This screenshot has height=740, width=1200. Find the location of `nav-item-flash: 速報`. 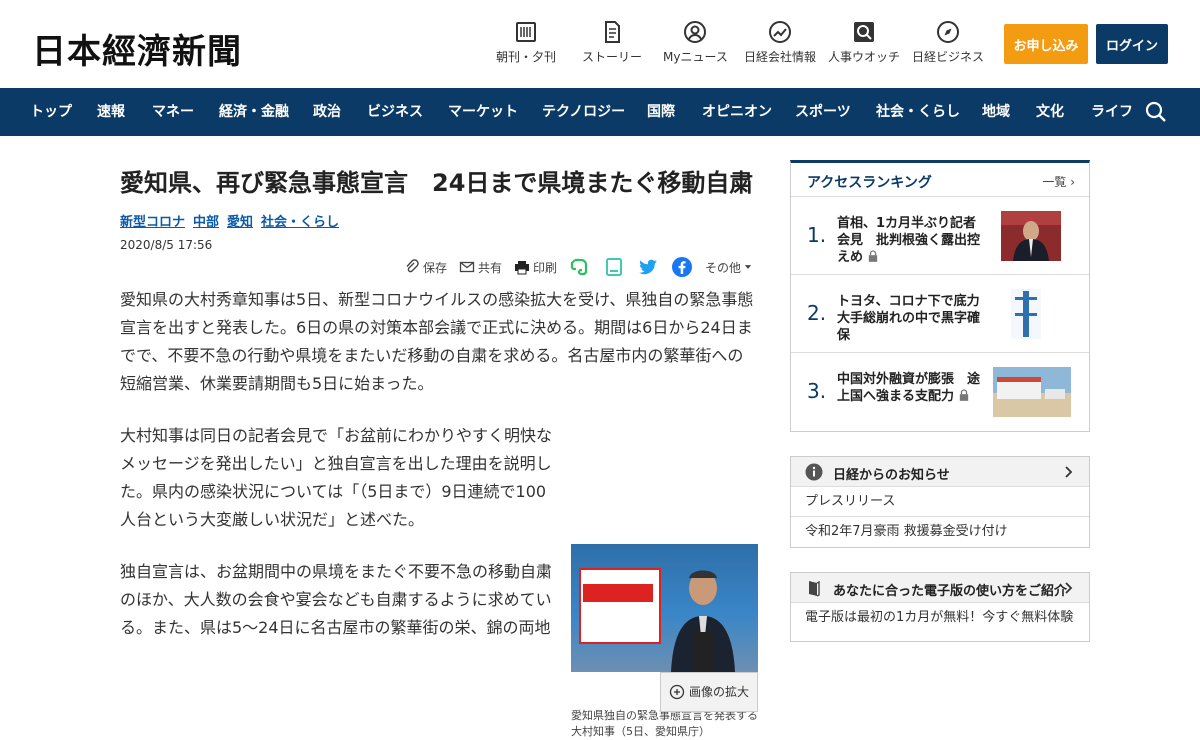

nav-item-flash: 速報 is located at coordinates (111, 112).